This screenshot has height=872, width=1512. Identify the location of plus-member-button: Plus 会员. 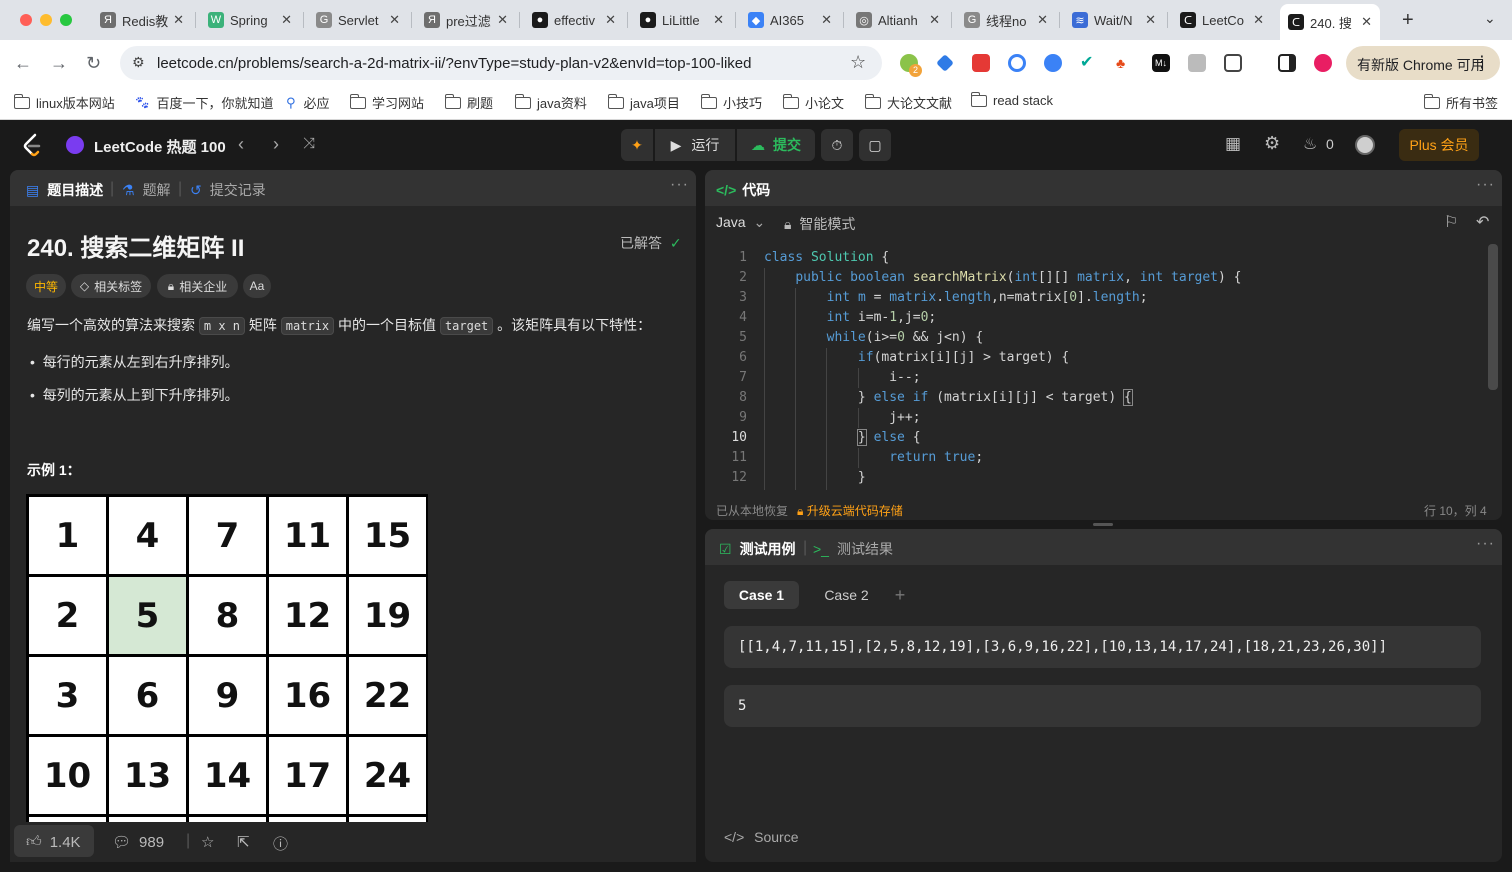
(1439, 145).